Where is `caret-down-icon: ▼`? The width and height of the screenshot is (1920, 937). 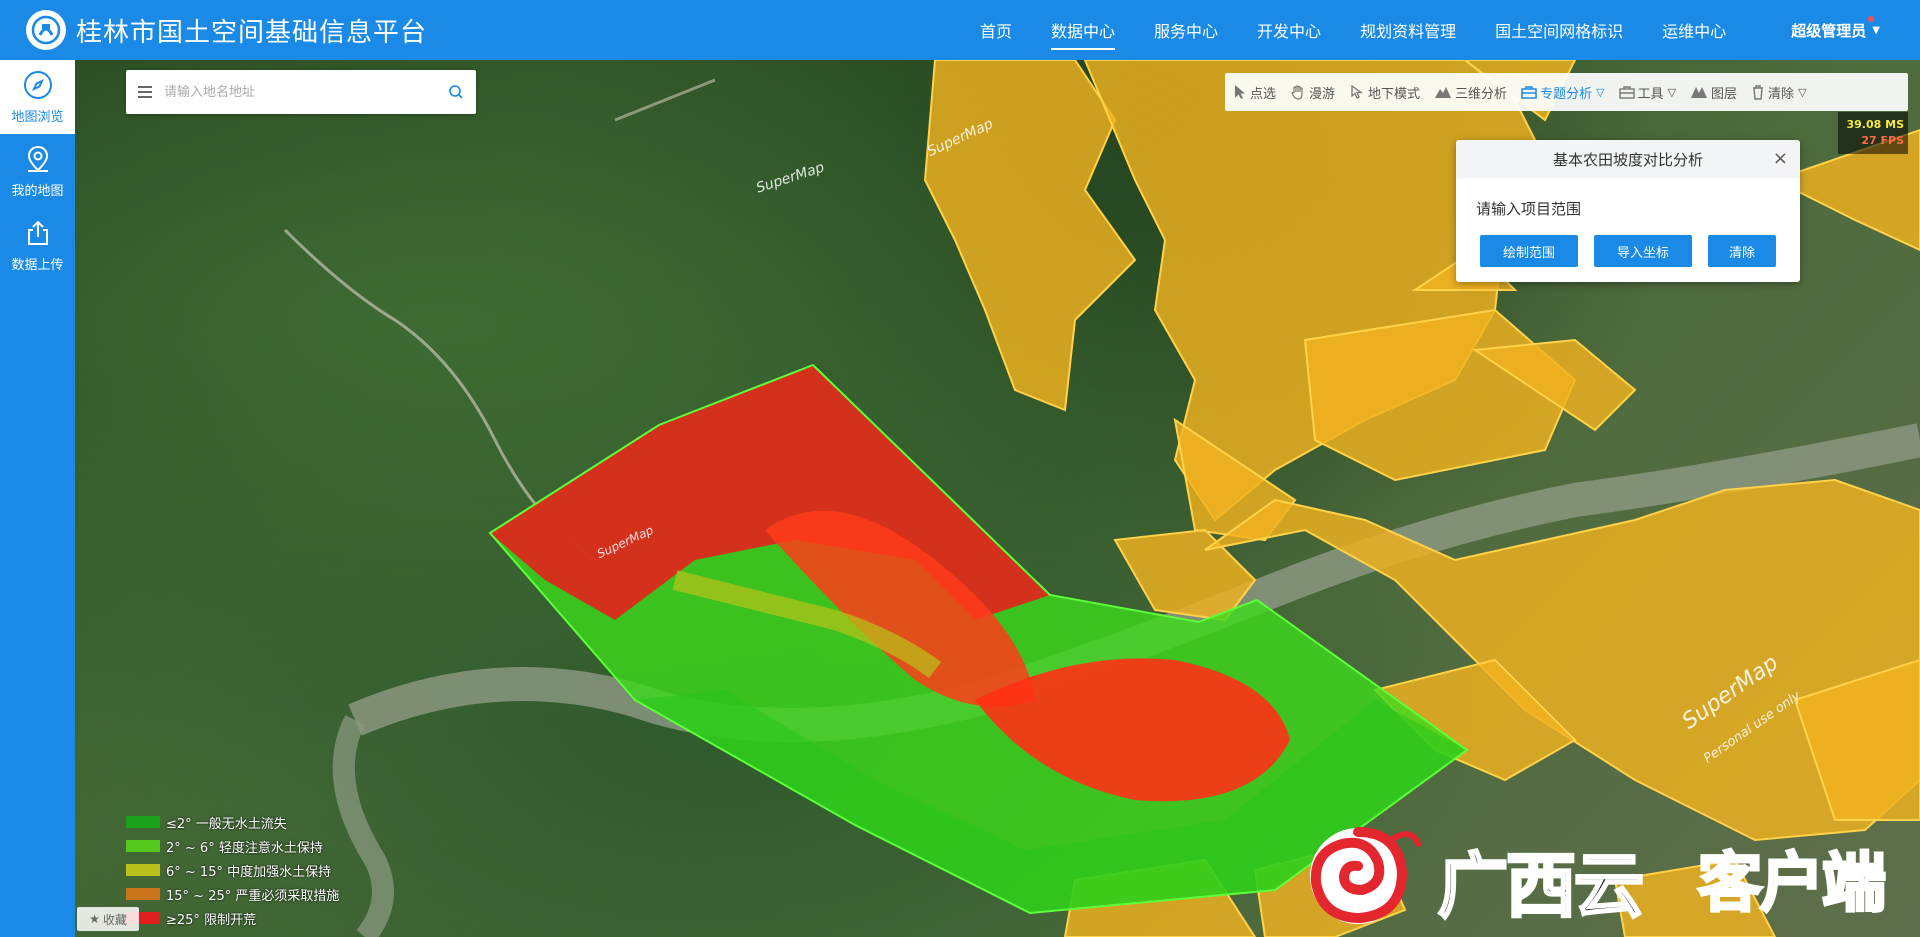 caret-down-icon: ▼ is located at coordinates (1876, 30).